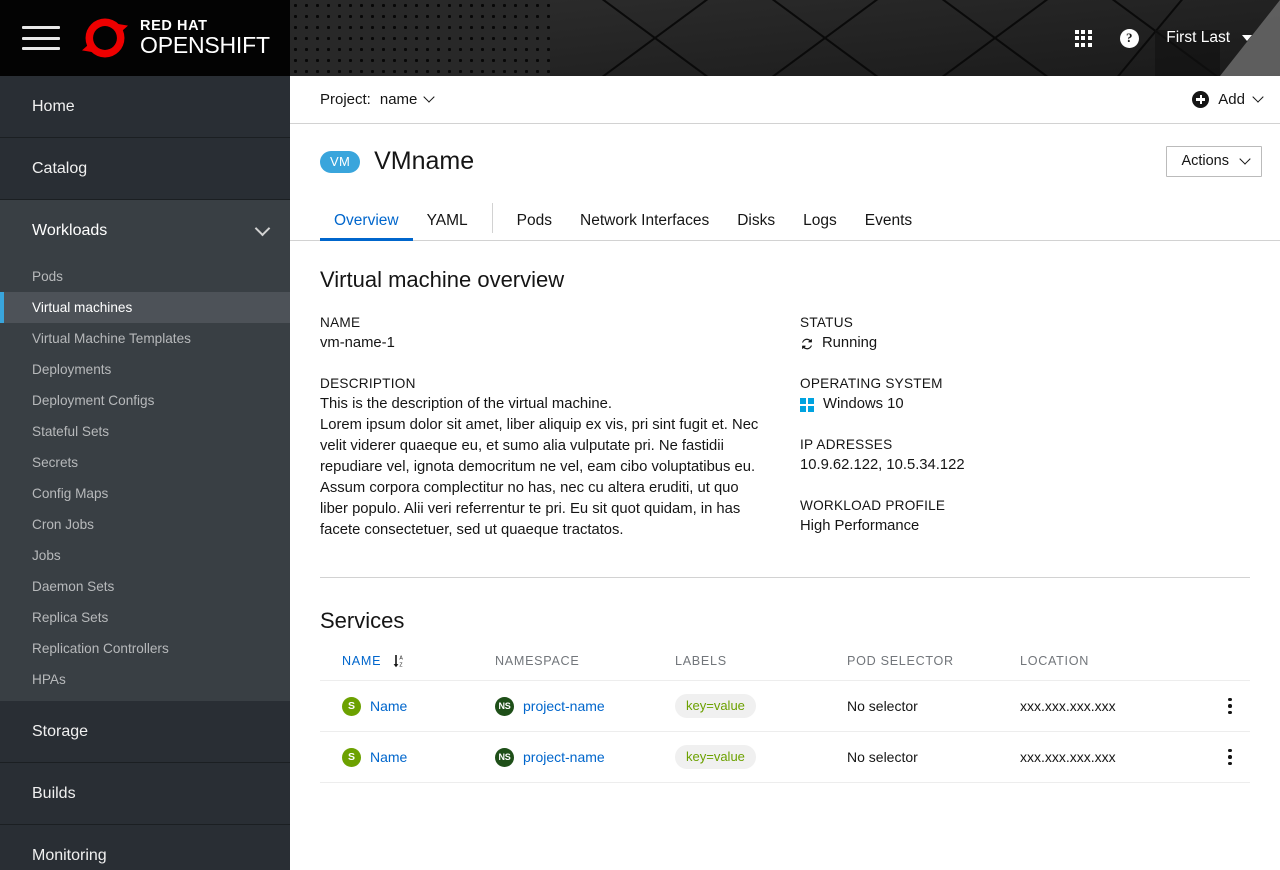 Image resolution: width=1280 pixels, height=870 pixels. What do you see at coordinates (145, 168) in the screenshot?
I see `sidebar-item-catalog: Catalog` at bounding box center [145, 168].